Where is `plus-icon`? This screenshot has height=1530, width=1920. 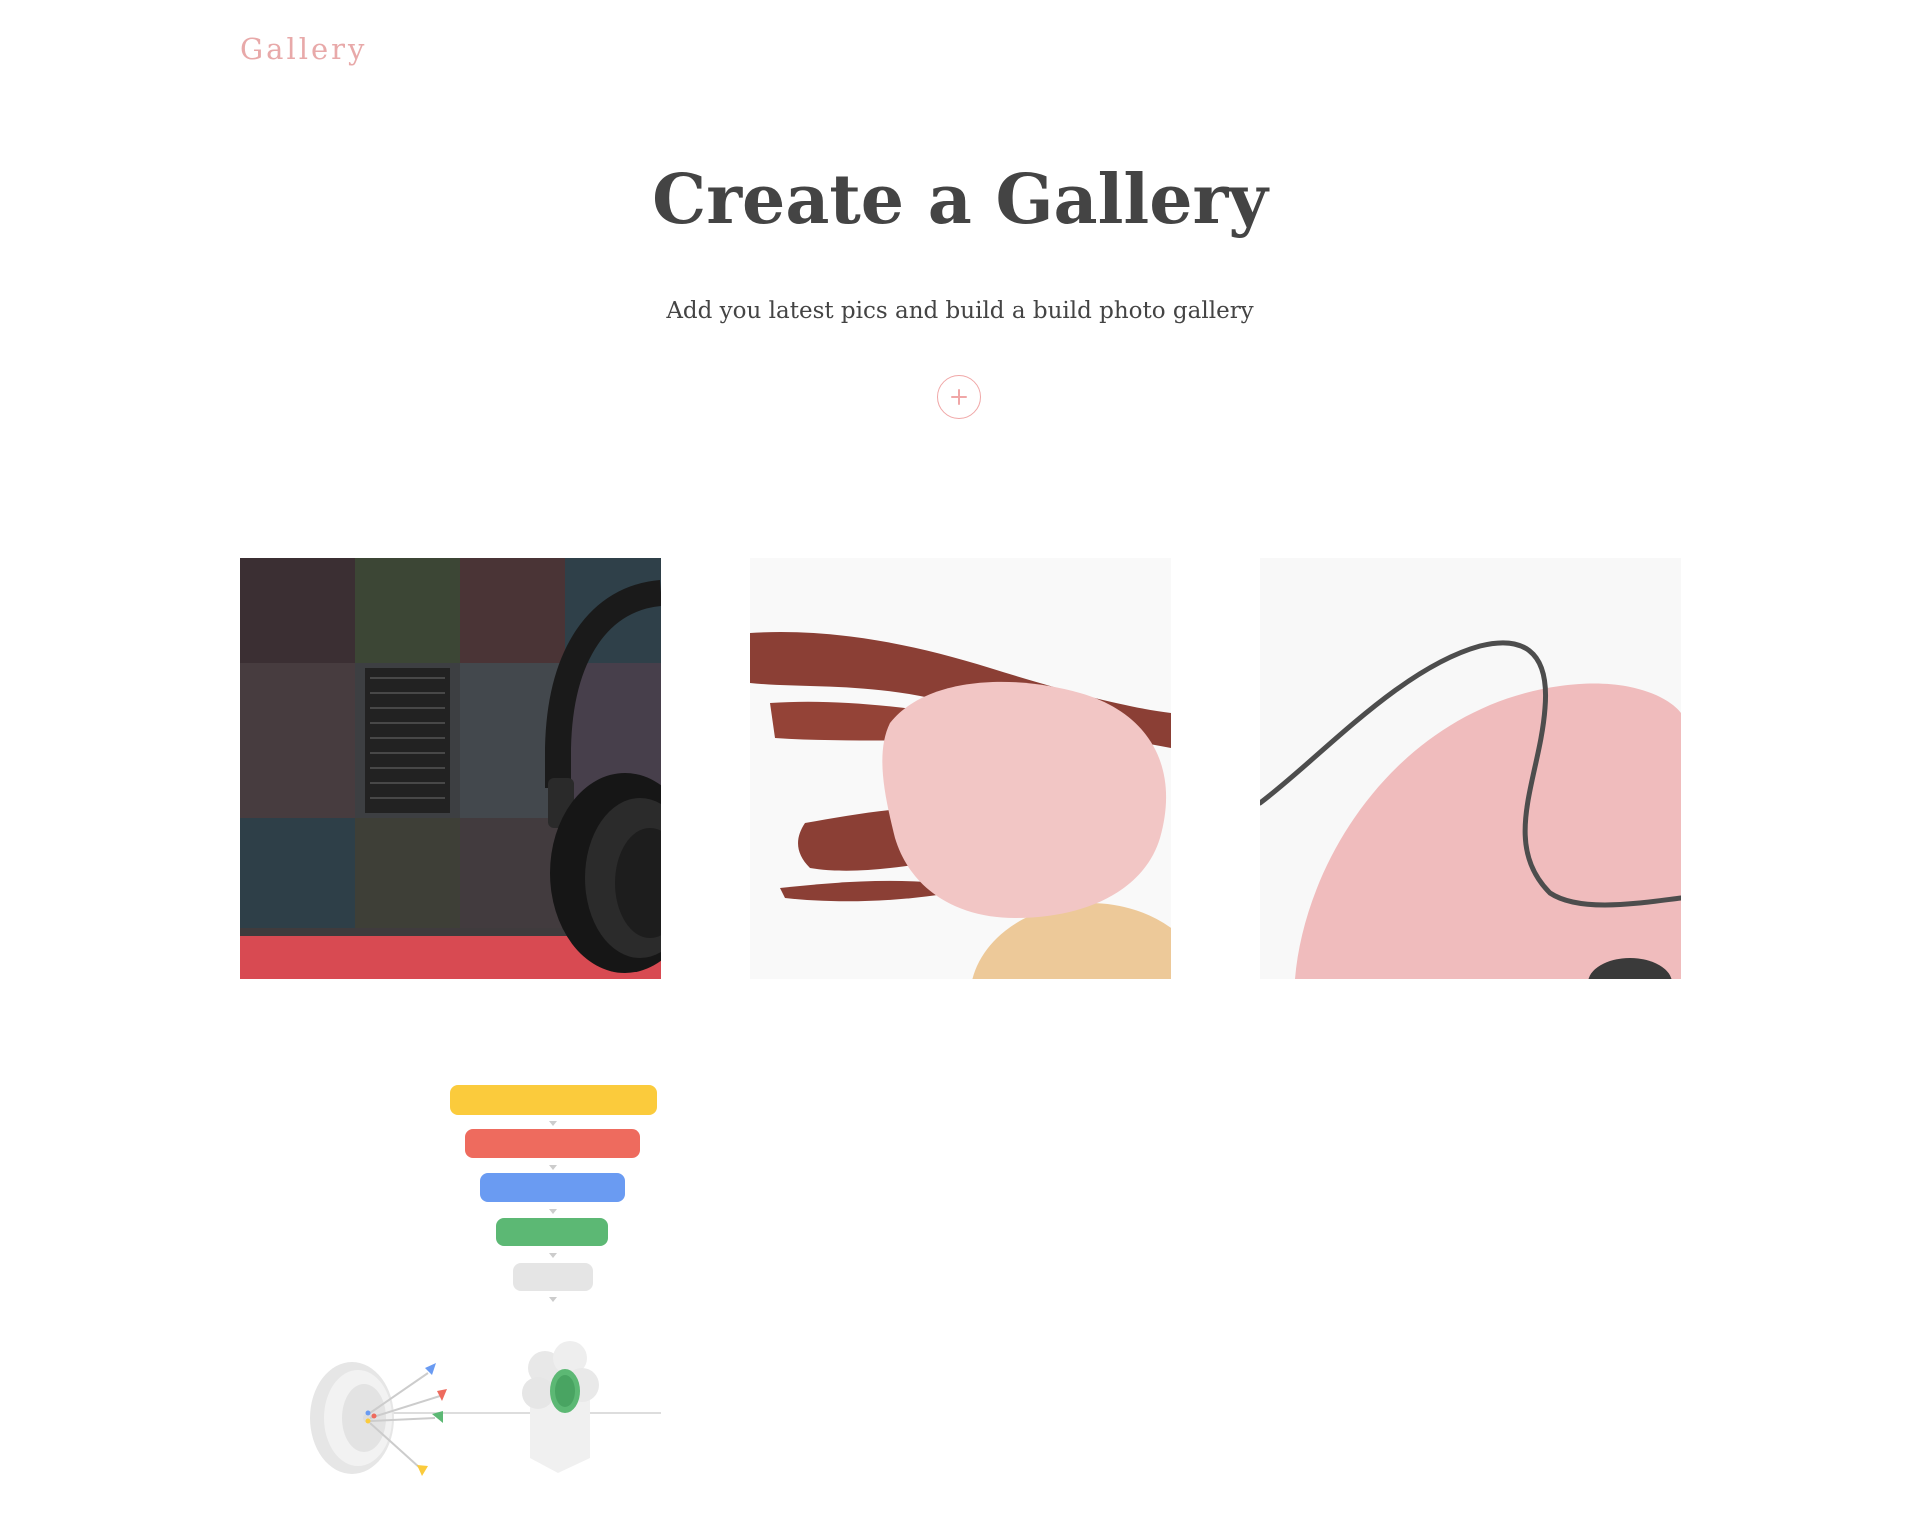
plus-icon is located at coordinates (959, 397).